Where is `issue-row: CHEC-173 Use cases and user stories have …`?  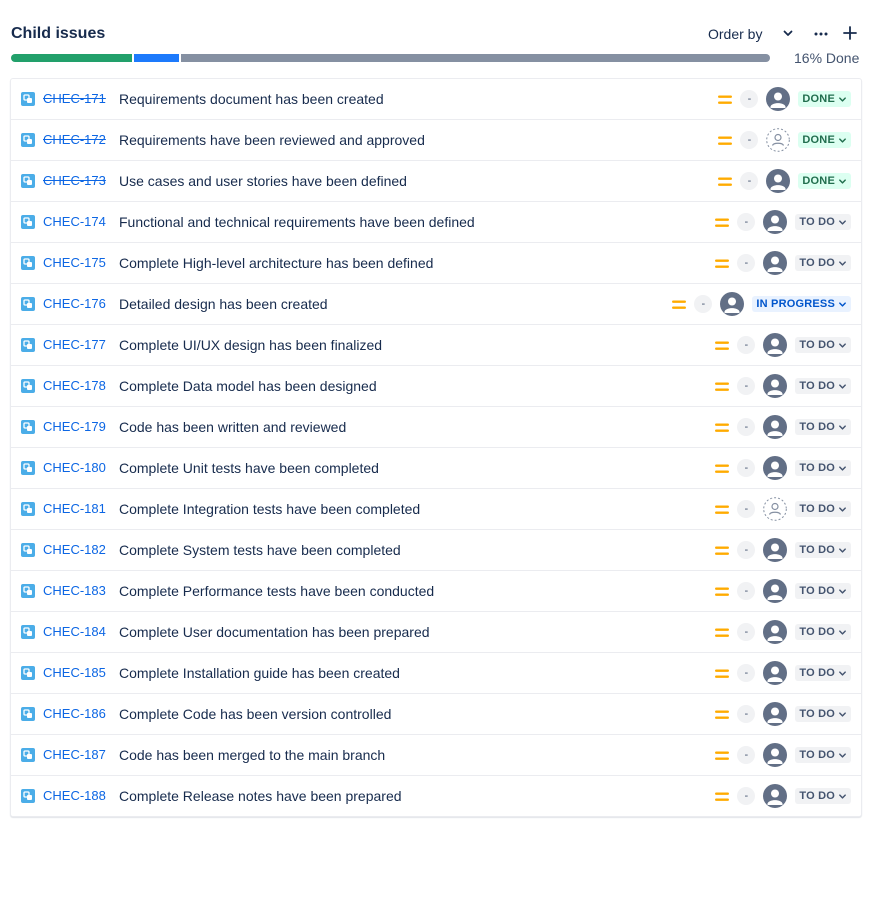 issue-row: CHEC-173 Use cases and user stories have … is located at coordinates (436, 180).